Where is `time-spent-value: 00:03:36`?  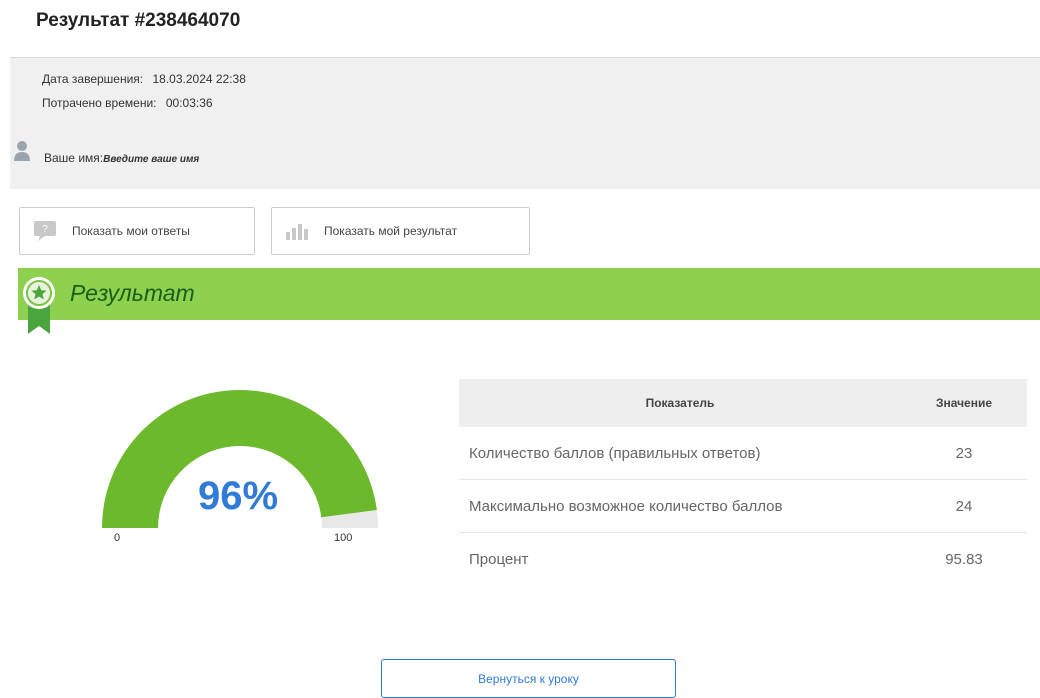 time-spent-value: 00:03:36 is located at coordinates (189, 103).